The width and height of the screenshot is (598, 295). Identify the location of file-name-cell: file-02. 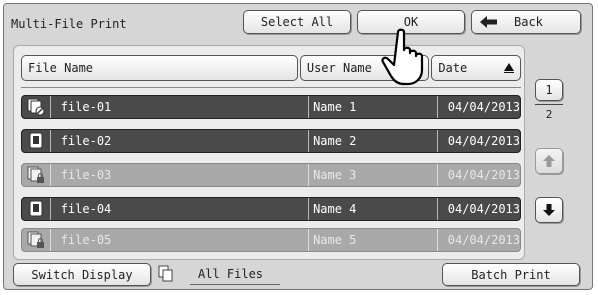
(178, 141).